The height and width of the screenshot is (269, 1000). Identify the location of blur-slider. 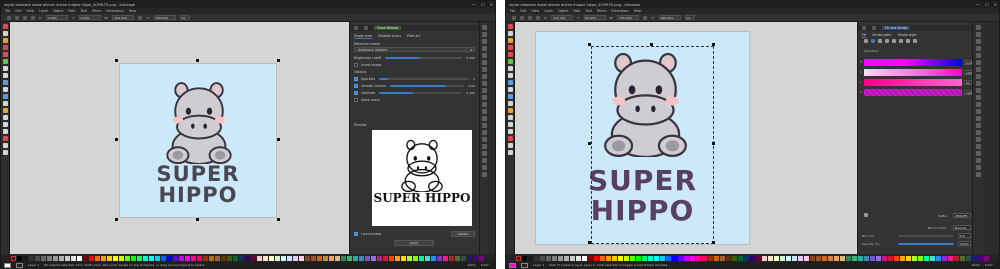
(926, 235).